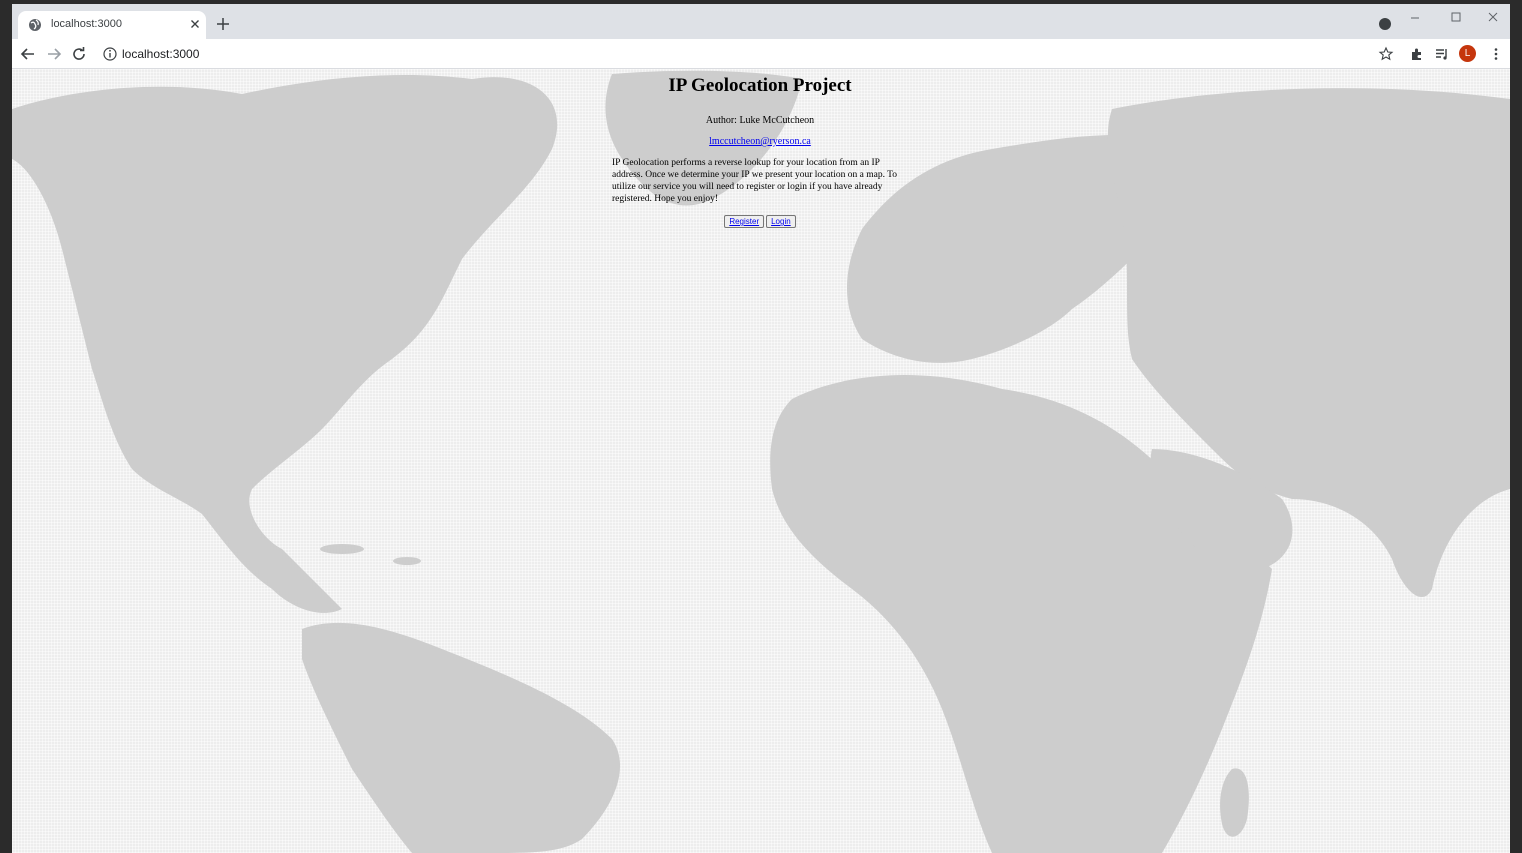  What do you see at coordinates (35, 25) in the screenshot?
I see `globe-icon` at bounding box center [35, 25].